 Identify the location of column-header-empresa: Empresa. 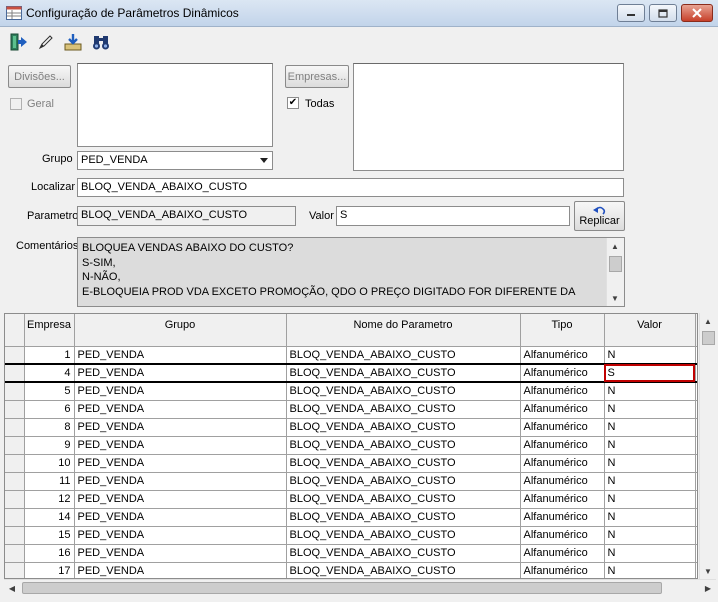
(49, 330).